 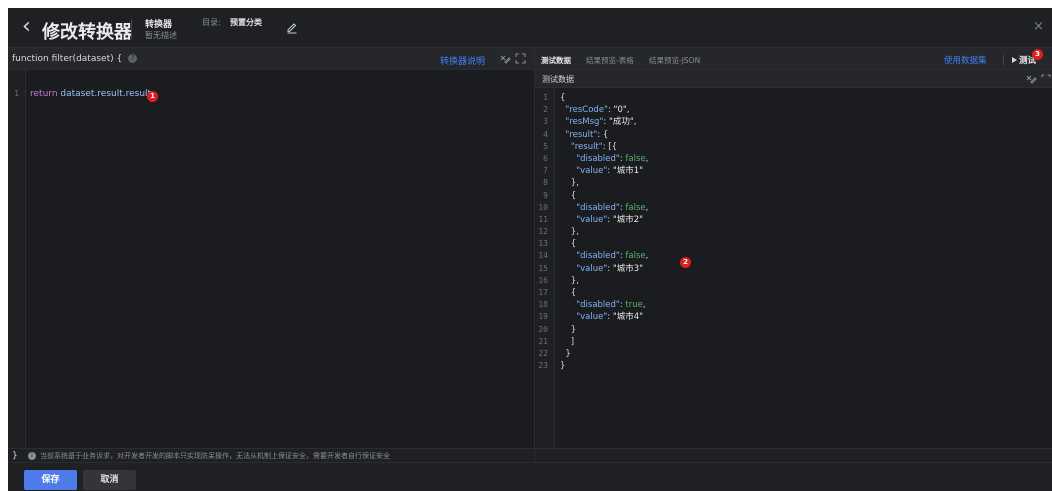 What do you see at coordinates (558, 79) in the screenshot?
I see `test-data-title: 测试数据` at bounding box center [558, 79].